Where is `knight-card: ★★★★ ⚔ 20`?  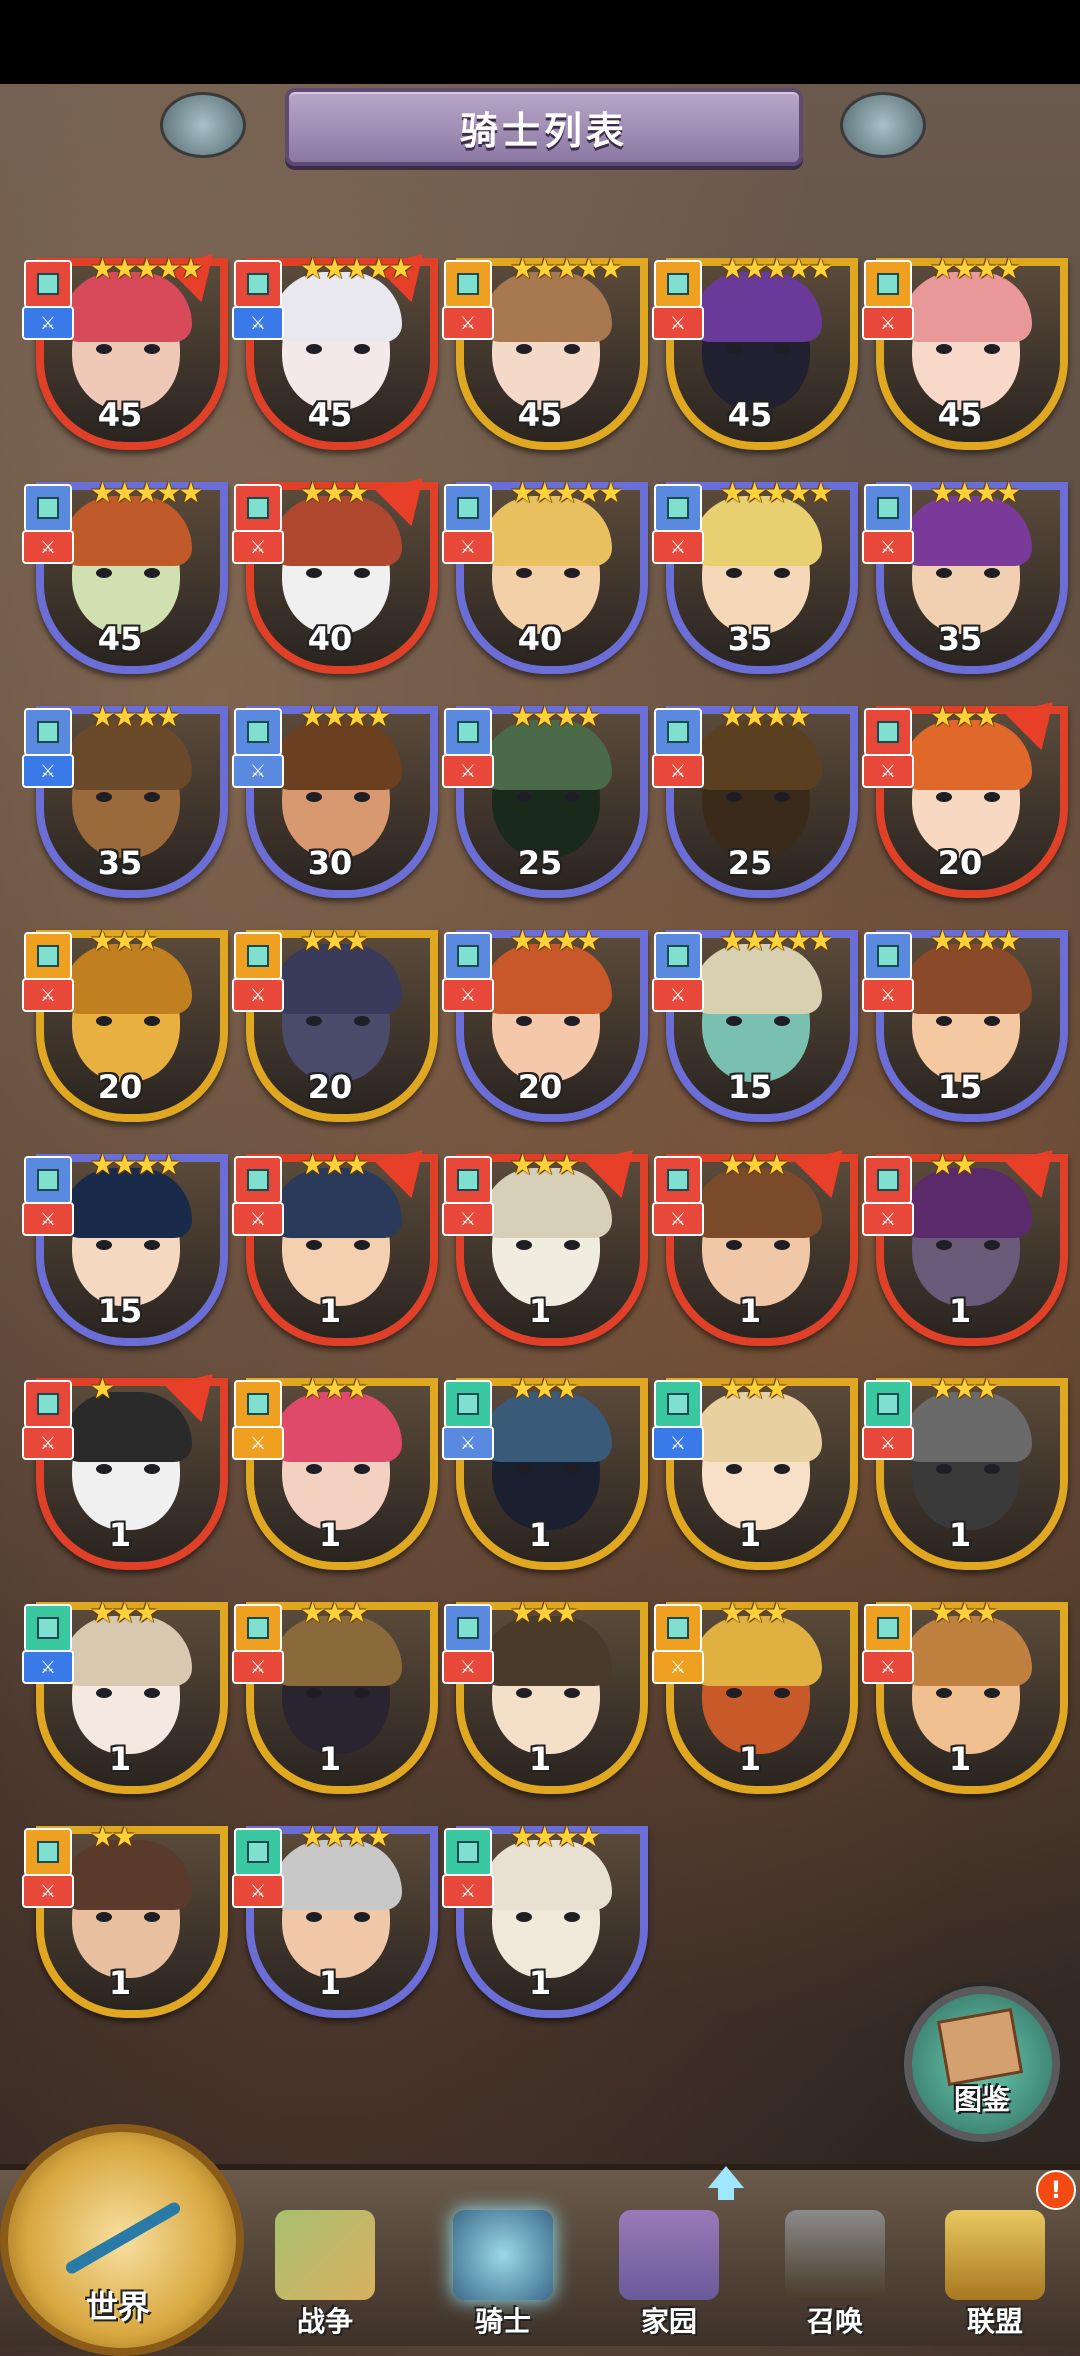
knight-card: ★★★★ ⚔ 20 is located at coordinates (545, 1021).